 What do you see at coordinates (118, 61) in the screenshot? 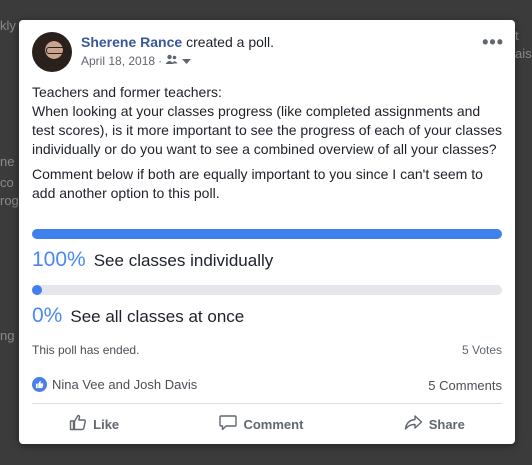
I see `post-date: April 18, 2018` at bounding box center [118, 61].